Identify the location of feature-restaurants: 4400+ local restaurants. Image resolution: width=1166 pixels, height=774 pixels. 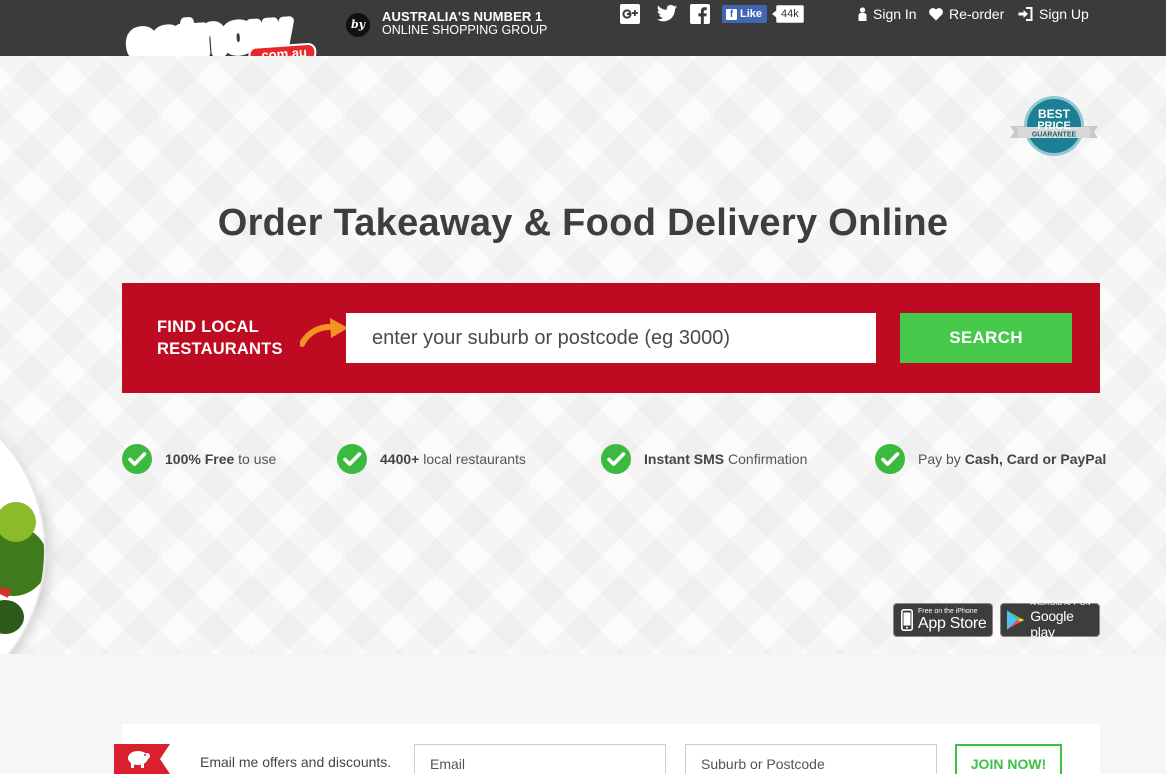
(431, 459).